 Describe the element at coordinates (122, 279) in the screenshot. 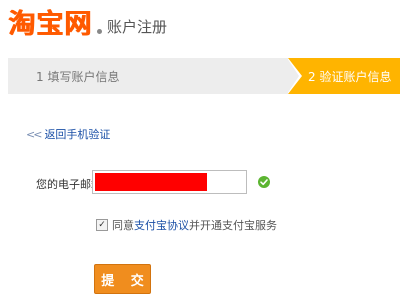

I see `submit-button: 提 交` at that location.